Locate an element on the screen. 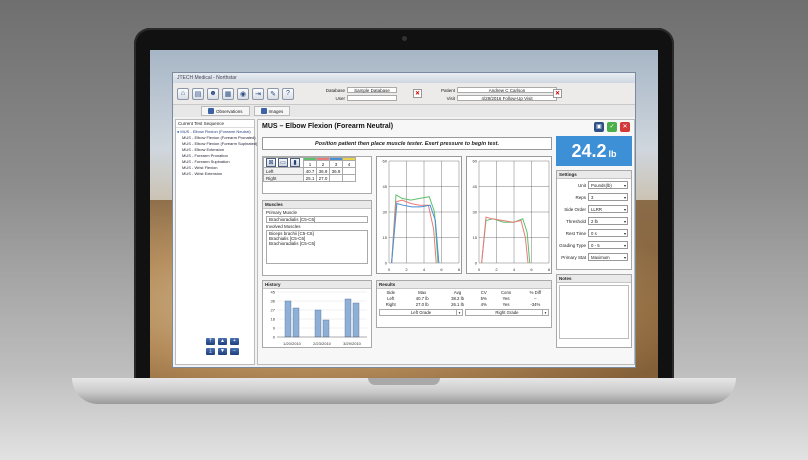 The image size is (808, 460). primary-muscle-label: Primary Muscle is located at coordinates (282, 212).